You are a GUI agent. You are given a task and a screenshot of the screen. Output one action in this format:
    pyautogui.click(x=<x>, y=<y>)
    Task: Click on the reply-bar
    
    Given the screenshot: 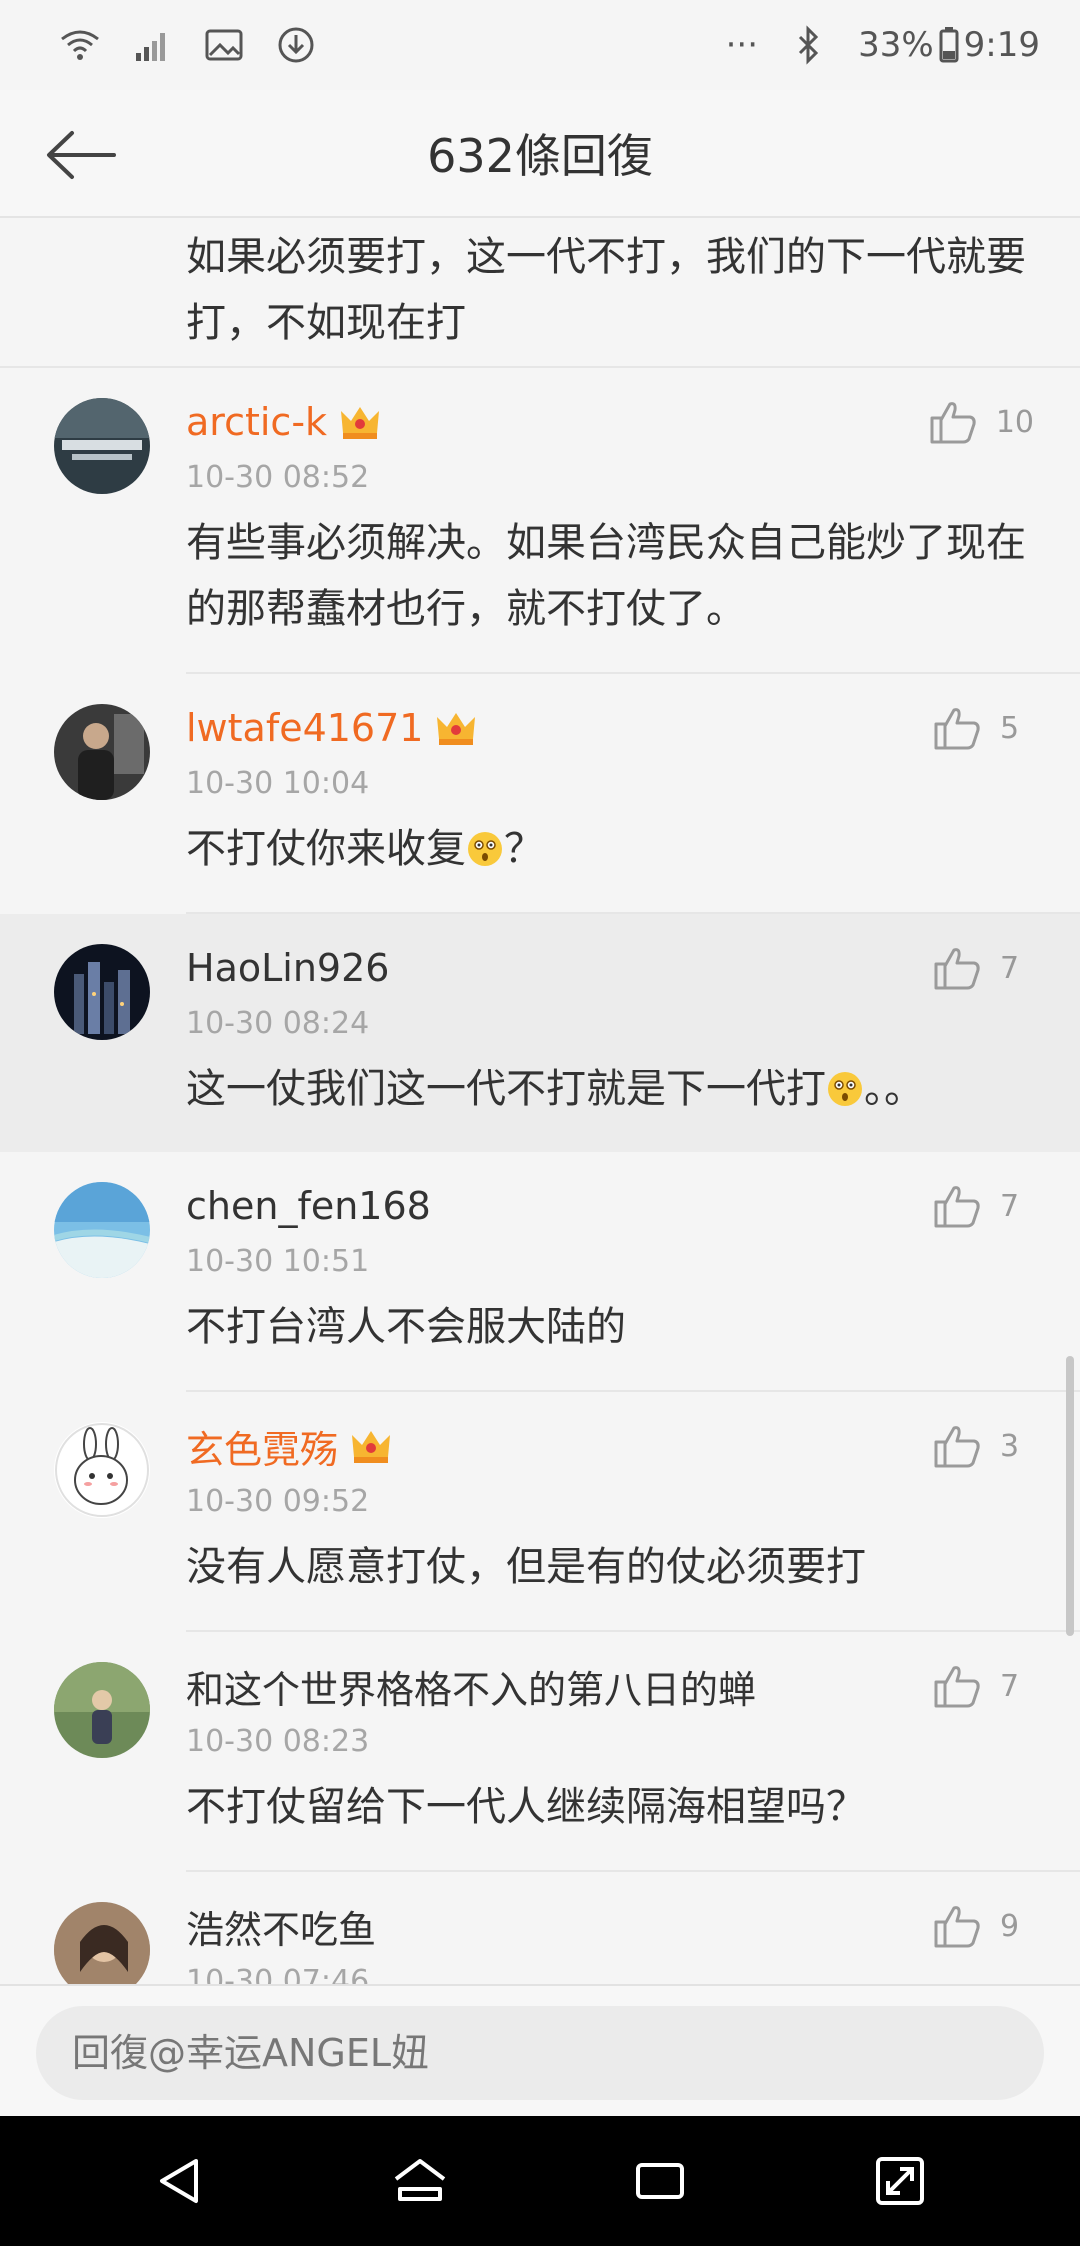 What is the action you would take?
    pyautogui.click(x=540, y=2050)
    